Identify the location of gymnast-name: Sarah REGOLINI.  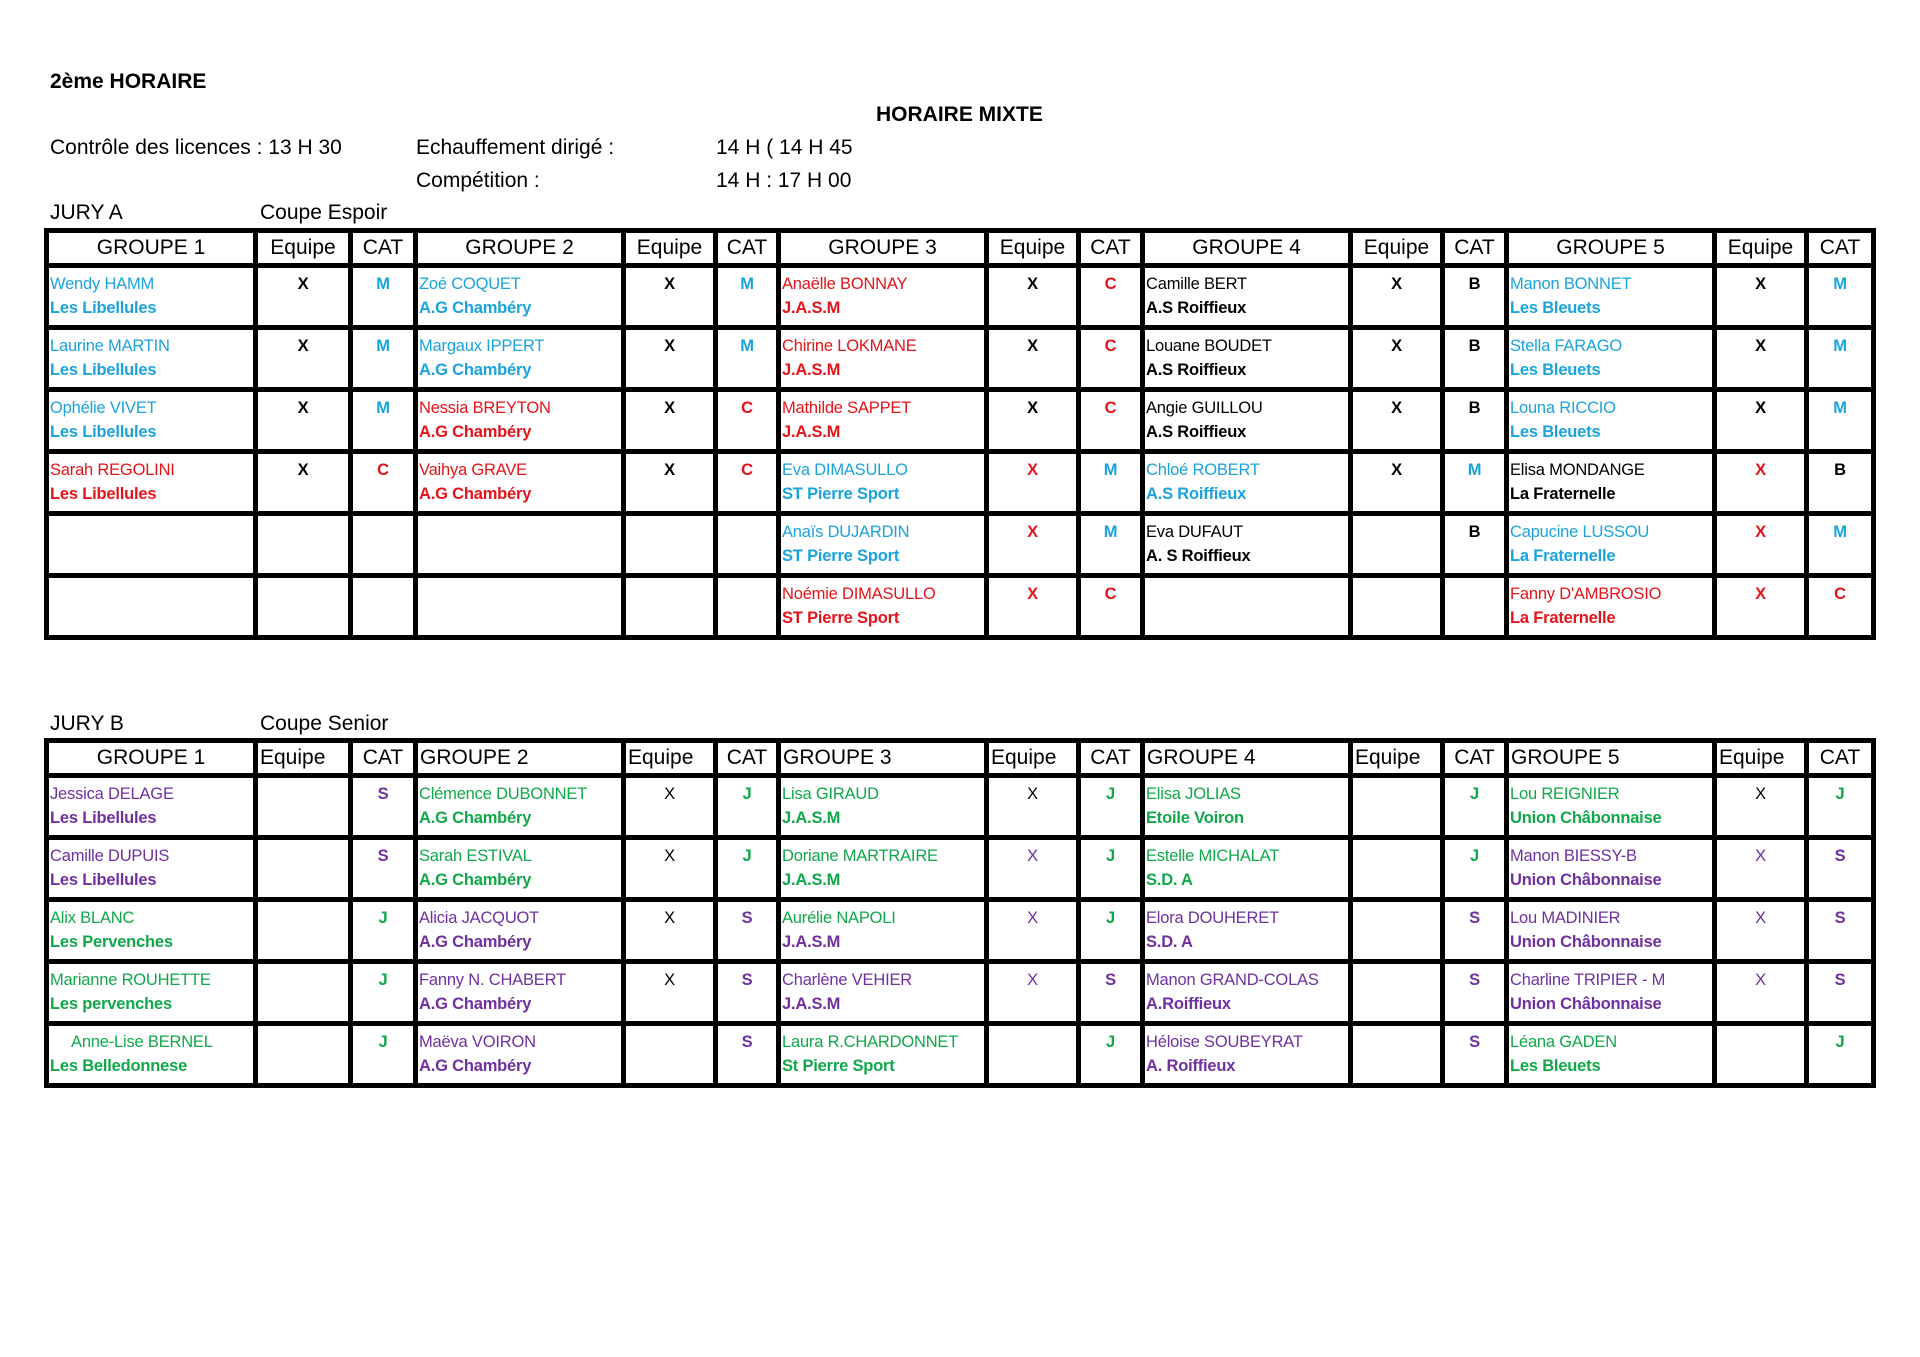
(112, 470).